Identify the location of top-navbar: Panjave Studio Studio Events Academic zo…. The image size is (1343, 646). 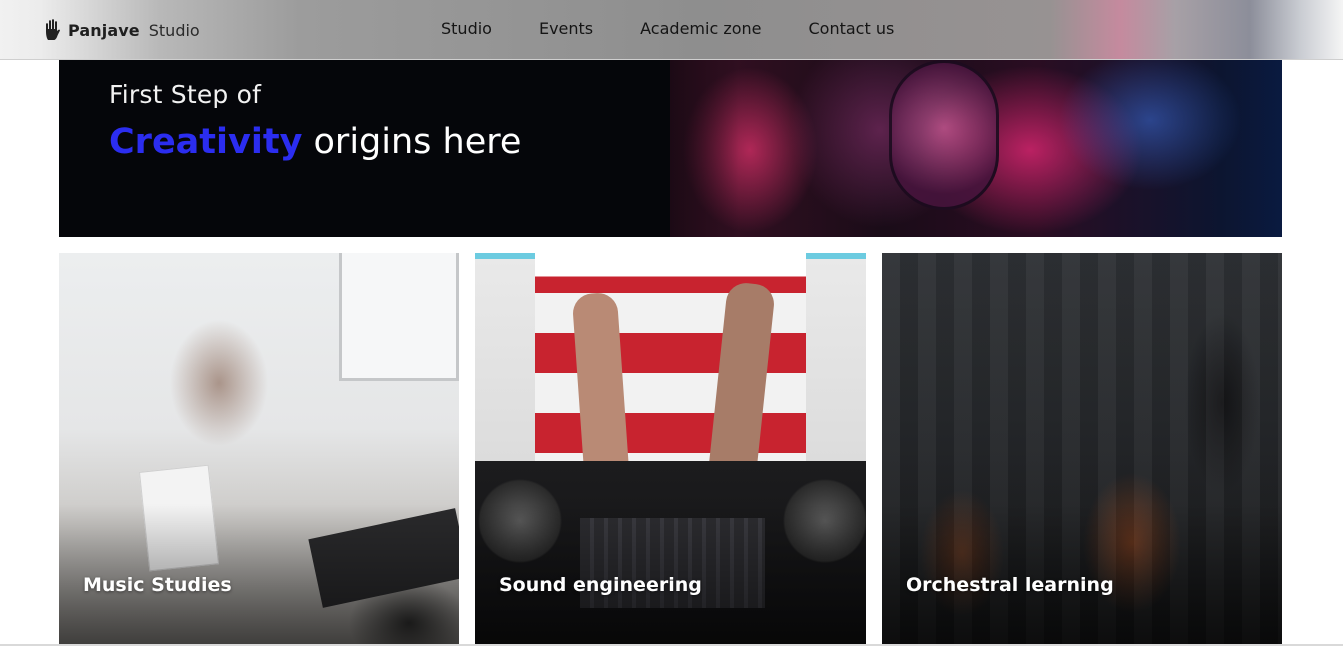
(671, 30).